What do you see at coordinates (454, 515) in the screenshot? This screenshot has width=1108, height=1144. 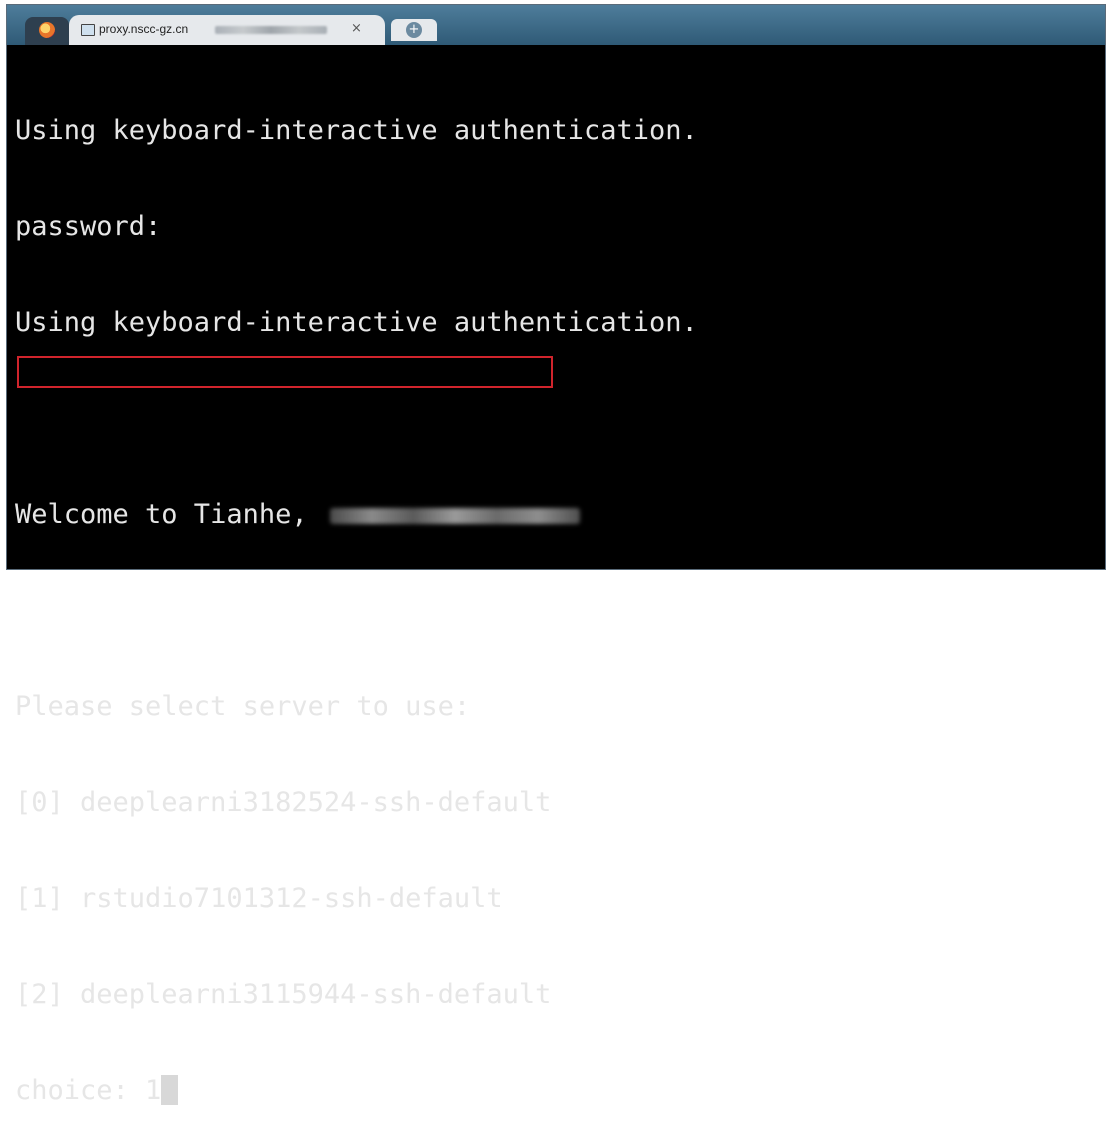 I see `redacted-username` at bounding box center [454, 515].